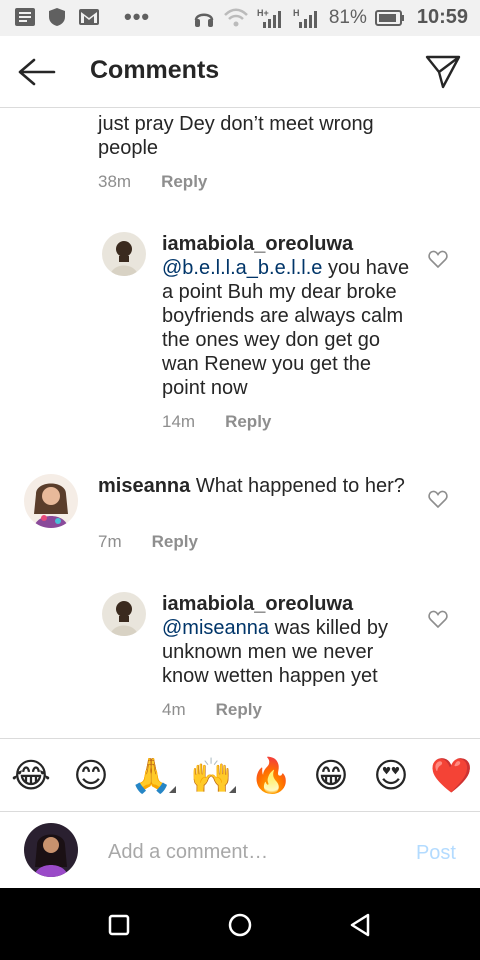 This screenshot has height=960, width=480. Describe the element at coordinates (251, 486) in the screenshot. I see `comment-text: miseanna What happened to her?` at that location.